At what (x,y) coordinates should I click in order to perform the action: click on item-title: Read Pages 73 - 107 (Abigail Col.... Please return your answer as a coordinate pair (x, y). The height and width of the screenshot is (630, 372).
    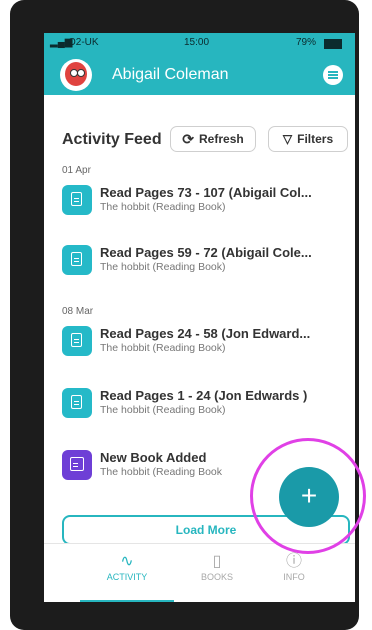
    Looking at the image, I should click on (206, 192).